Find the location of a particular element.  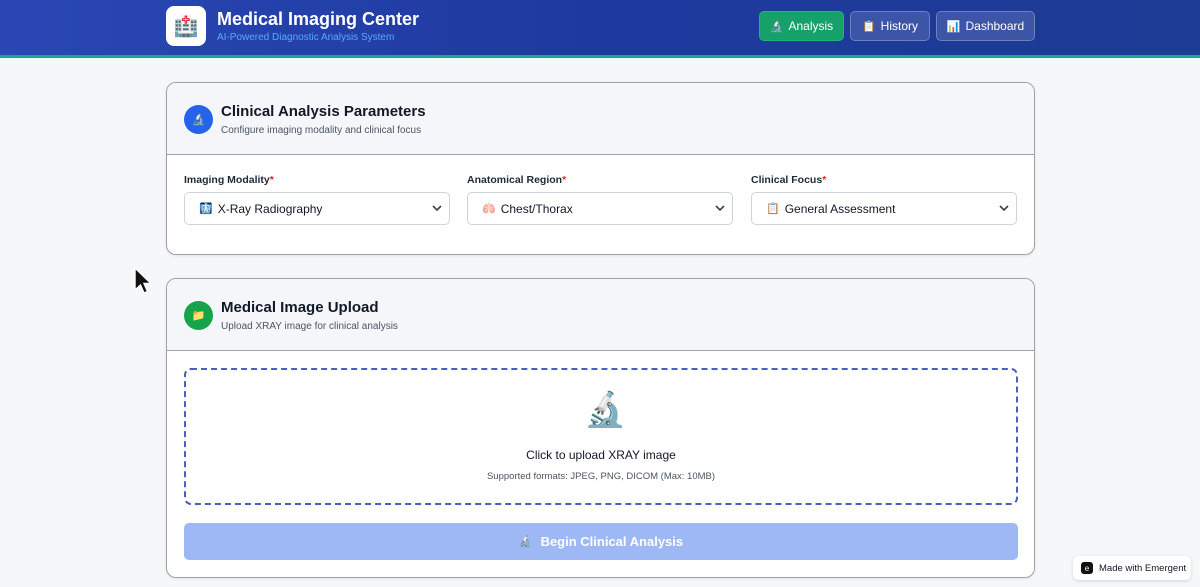

app-subtitle: AI-Powered Diagnostic Analysis System is located at coordinates (306, 37).